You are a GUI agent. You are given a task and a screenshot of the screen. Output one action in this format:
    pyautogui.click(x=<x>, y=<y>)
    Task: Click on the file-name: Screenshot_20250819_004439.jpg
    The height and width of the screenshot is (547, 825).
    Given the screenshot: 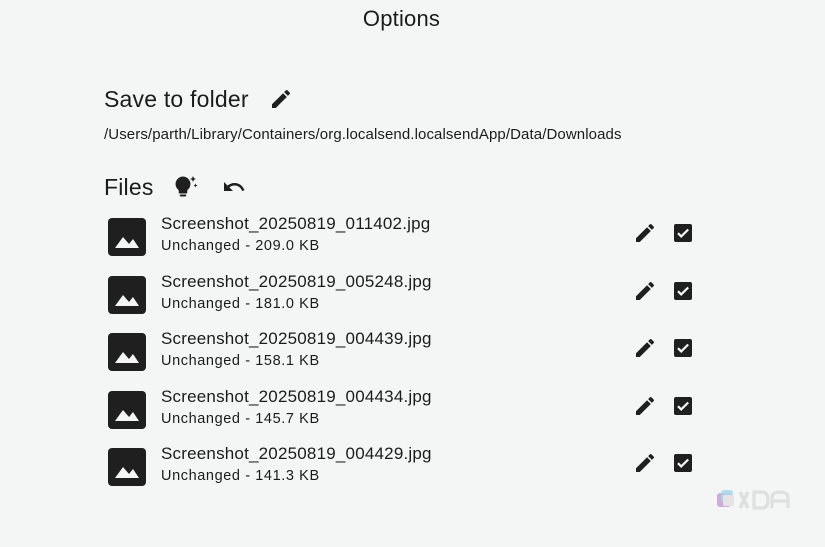 What is the action you would take?
    pyautogui.click(x=296, y=338)
    